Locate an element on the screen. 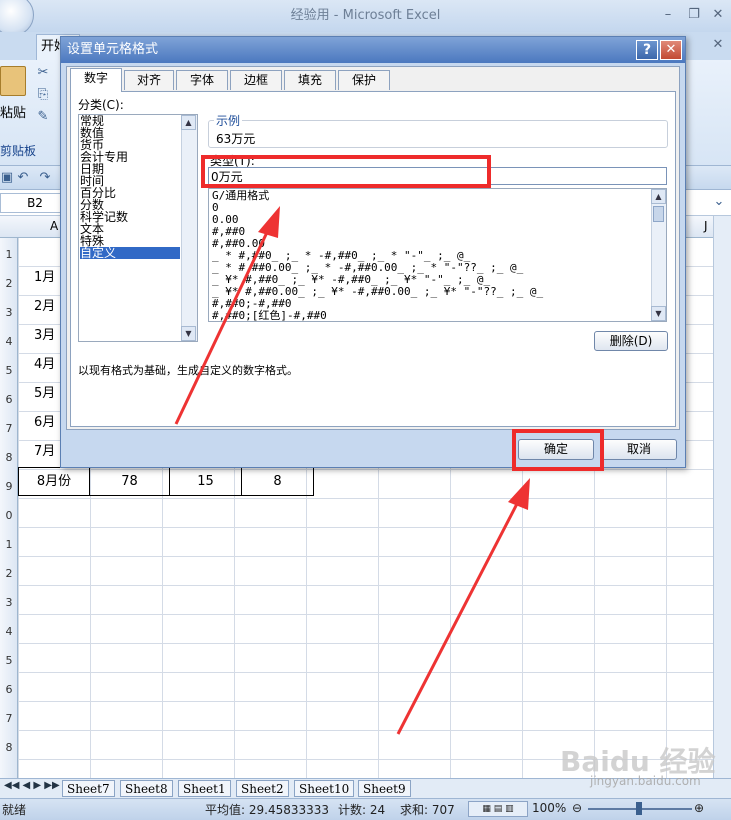 The height and width of the screenshot is (820, 731). arrow-to-type-line is located at coordinates (223, 325).